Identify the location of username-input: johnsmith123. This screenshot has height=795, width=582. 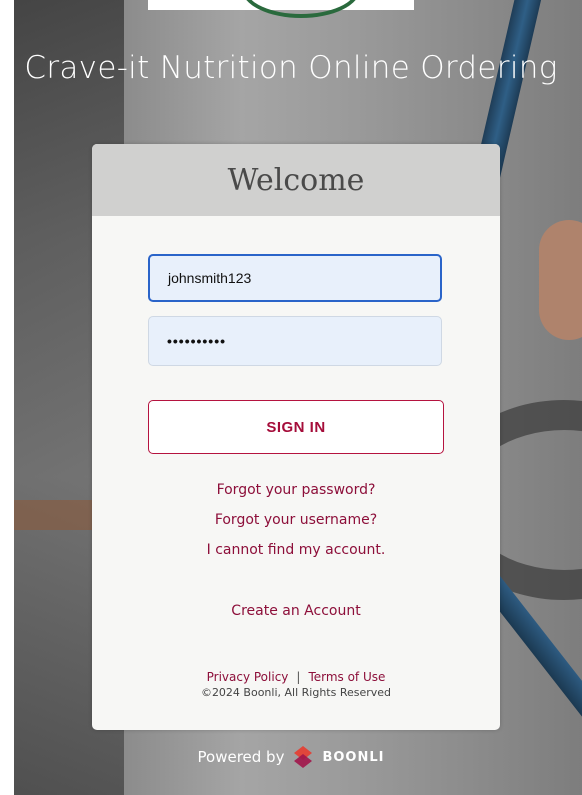
(295, 278).